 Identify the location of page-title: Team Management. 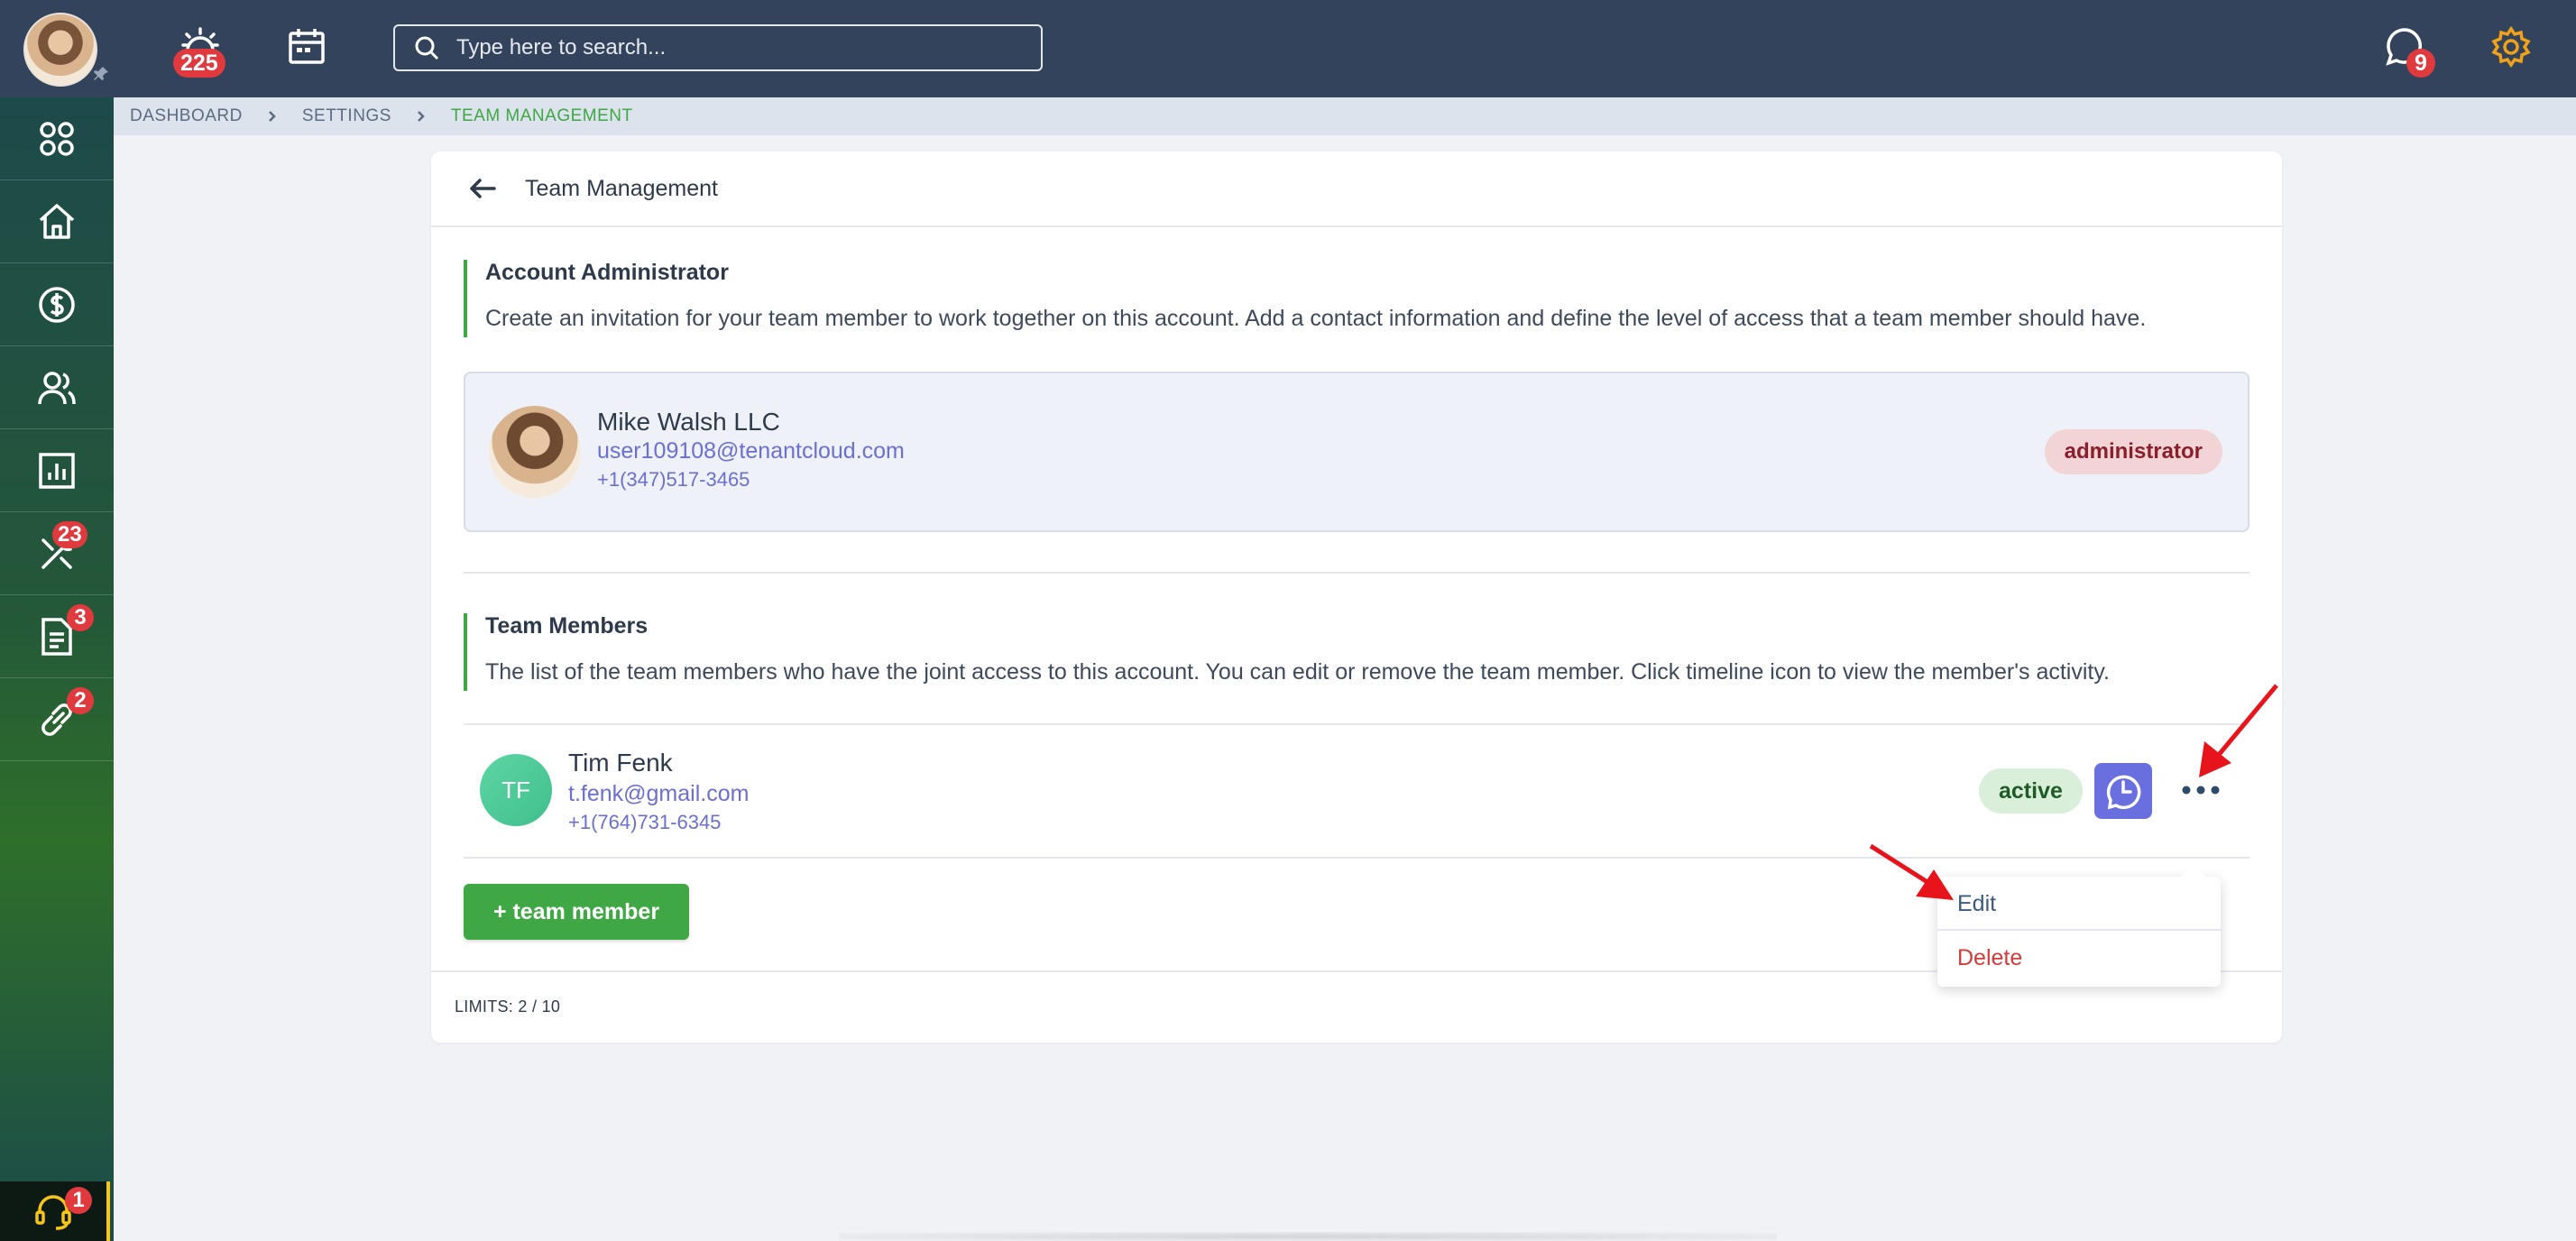
(622, 188).